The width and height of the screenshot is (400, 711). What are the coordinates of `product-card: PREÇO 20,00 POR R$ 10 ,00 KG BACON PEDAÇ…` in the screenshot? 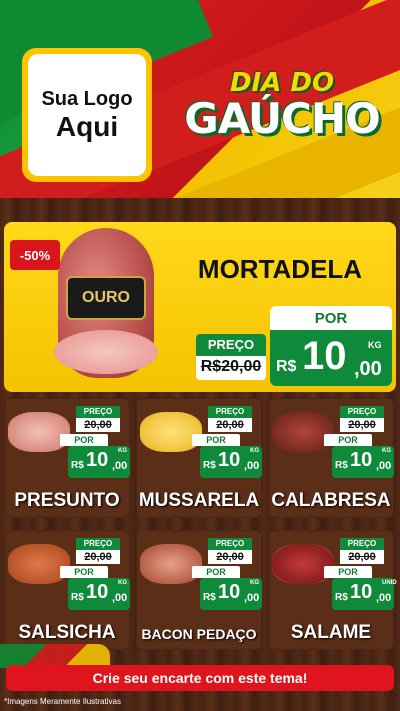 It's located at (199, 590).